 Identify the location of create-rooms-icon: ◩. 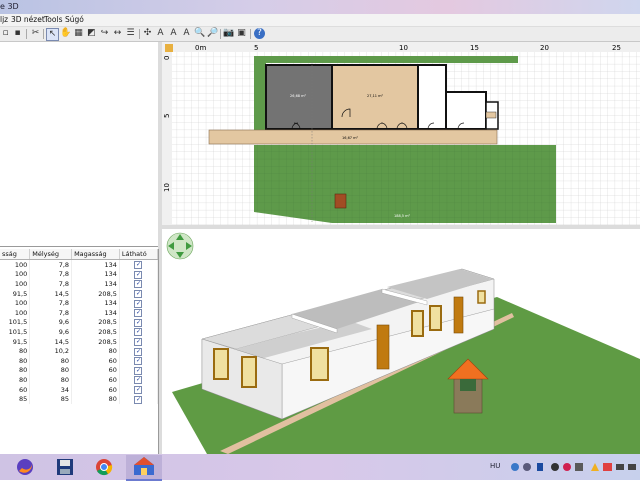
(91, 33).